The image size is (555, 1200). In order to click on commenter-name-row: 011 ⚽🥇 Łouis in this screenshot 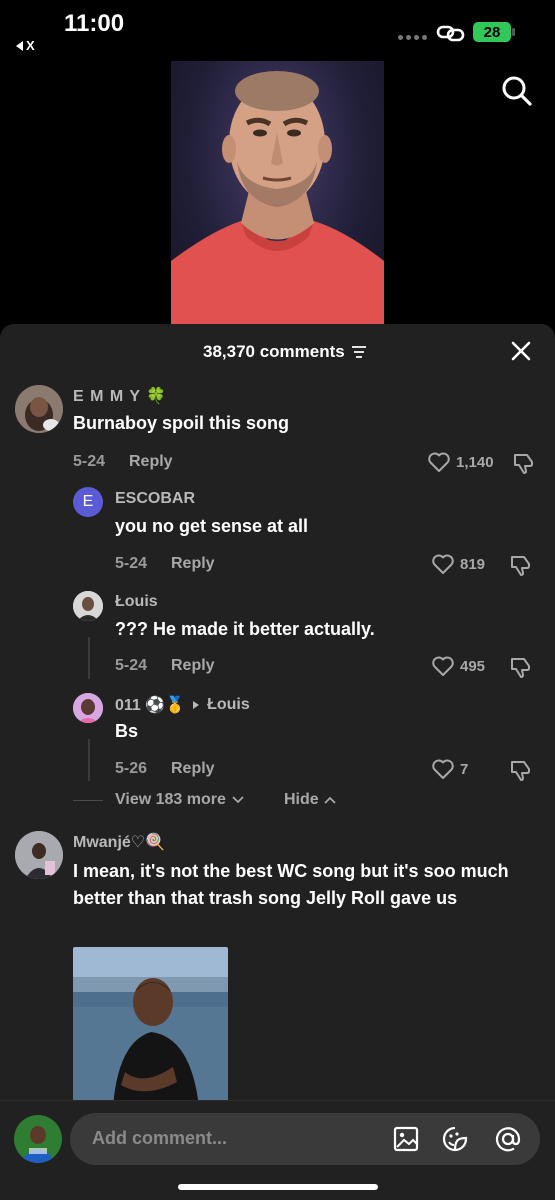, I will do `click(182, 705)`.